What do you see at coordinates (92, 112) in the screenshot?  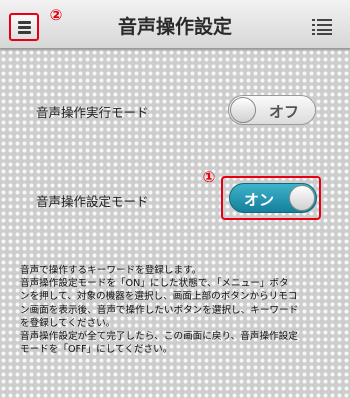 I see `voice-exec-mode-label: 音声操作実行モード` at bounding box center [92, 112].